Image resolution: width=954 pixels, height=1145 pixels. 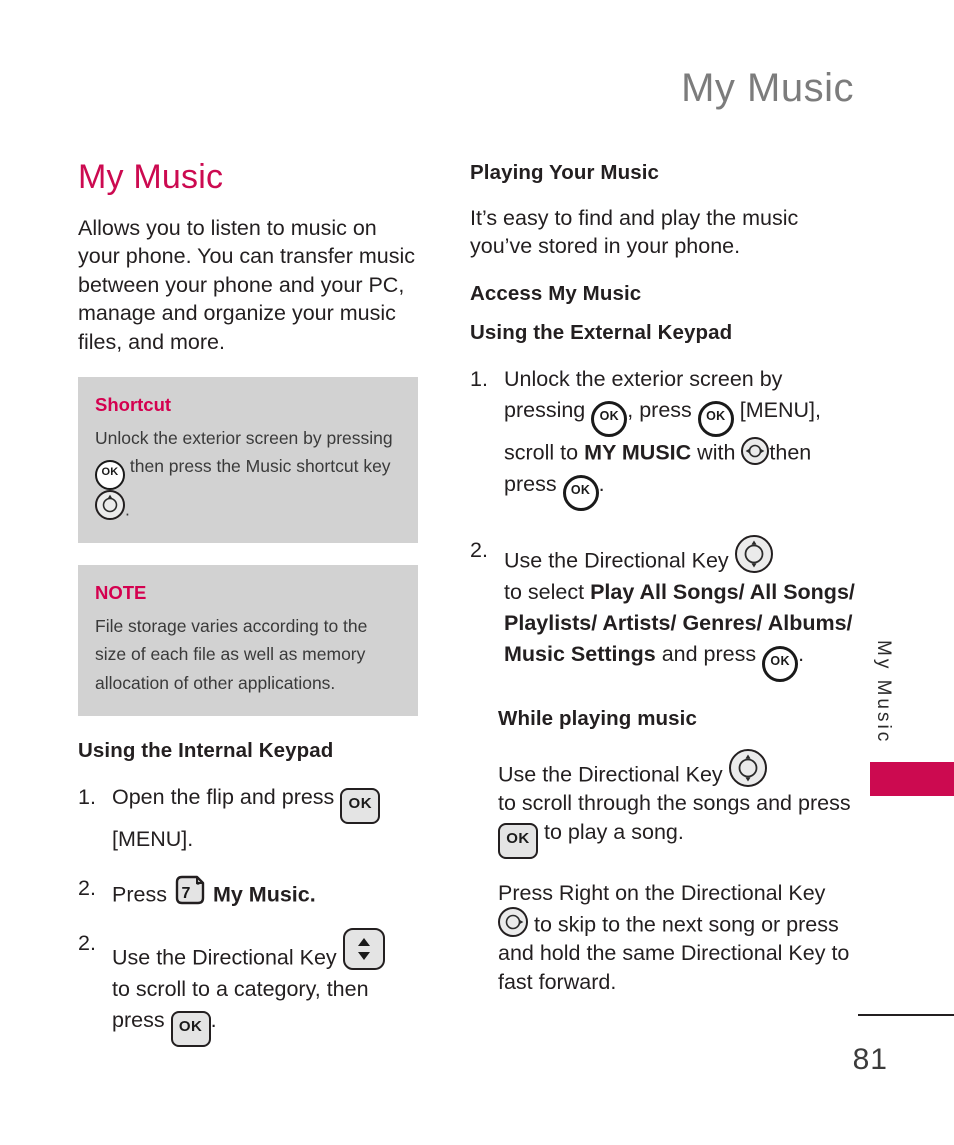 What do you see at coordinates (601, 484) in the screenshot?
I see `step-text-part6: .` at bounding box center [601, 484].